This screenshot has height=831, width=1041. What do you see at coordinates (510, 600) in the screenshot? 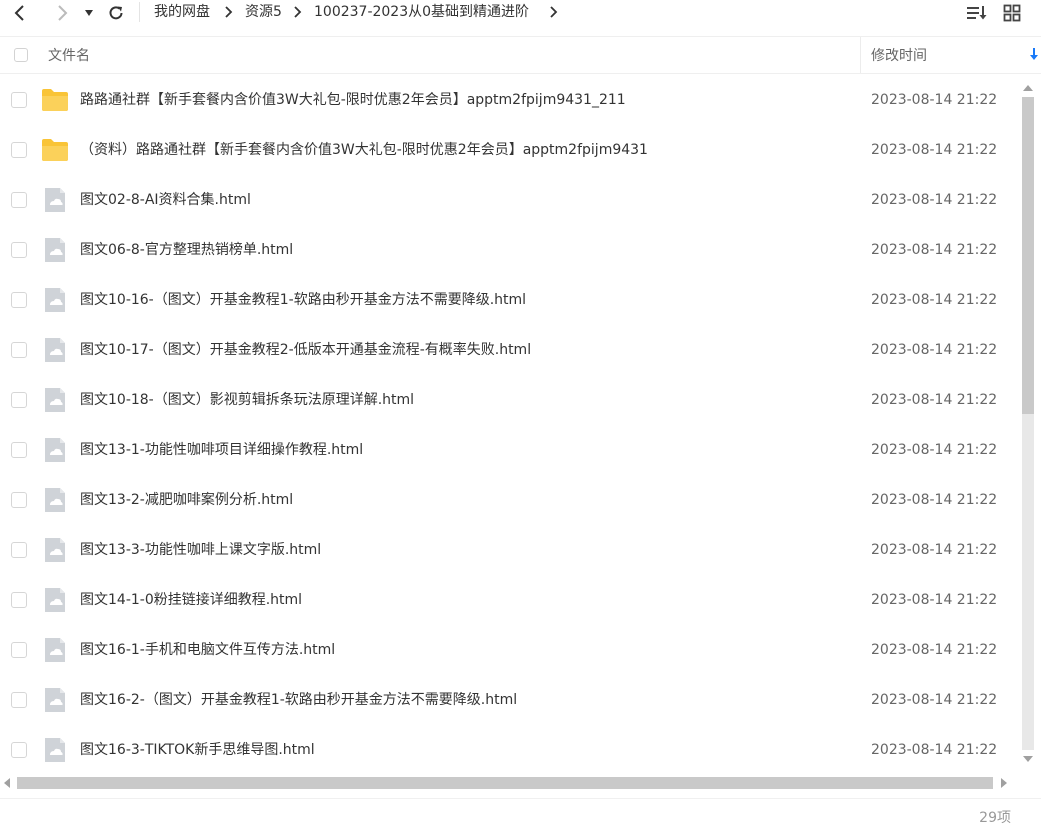
I see `file-row: 图文14-1-0粉挂链接详细教程.html 2023-08-14 21:22` at bounding box center [510, 600].